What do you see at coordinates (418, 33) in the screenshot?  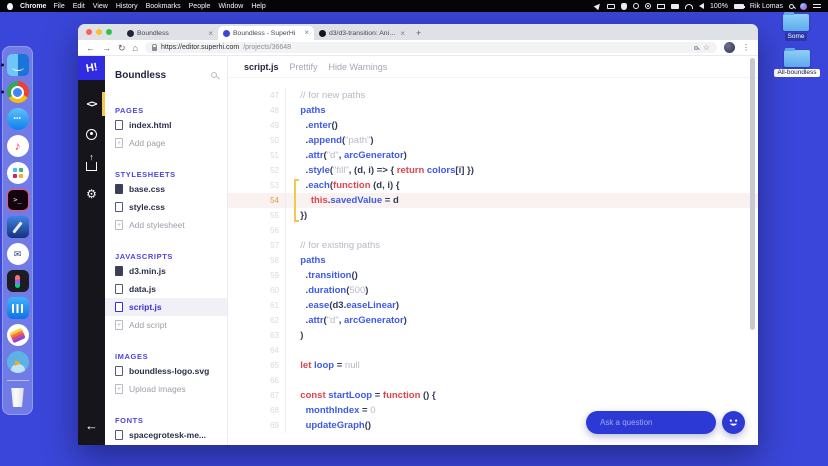 I see `new-tab-button: +` at bounding box center [418, 33].